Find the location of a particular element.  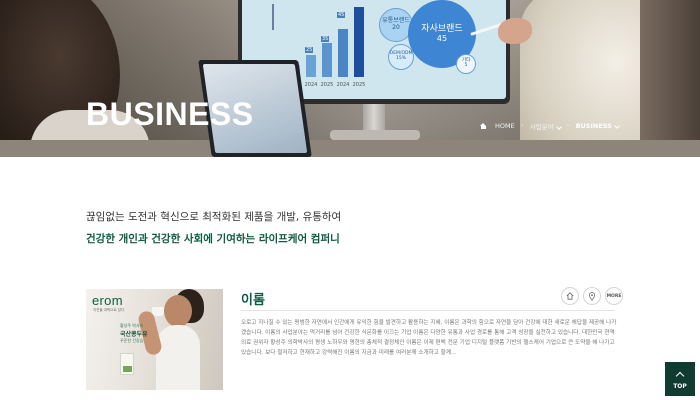

hero-desk is located at coordinates (350, 148).